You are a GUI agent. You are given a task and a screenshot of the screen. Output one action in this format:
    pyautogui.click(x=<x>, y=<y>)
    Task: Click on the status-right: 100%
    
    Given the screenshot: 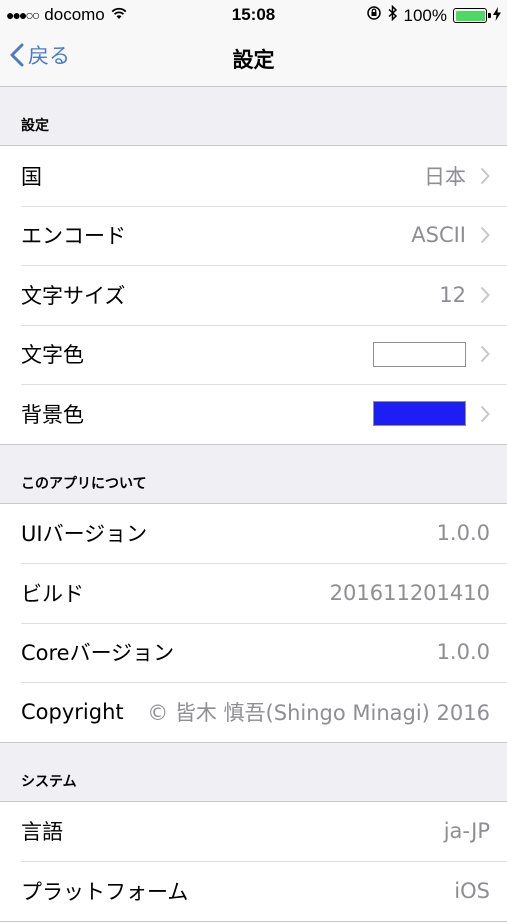 What is the action you would take?
    pyautogui.click(x=433, y=15)
    